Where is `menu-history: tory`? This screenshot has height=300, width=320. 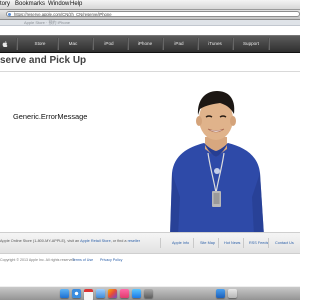 menu-history: tory is located at coordinates (5, 4).